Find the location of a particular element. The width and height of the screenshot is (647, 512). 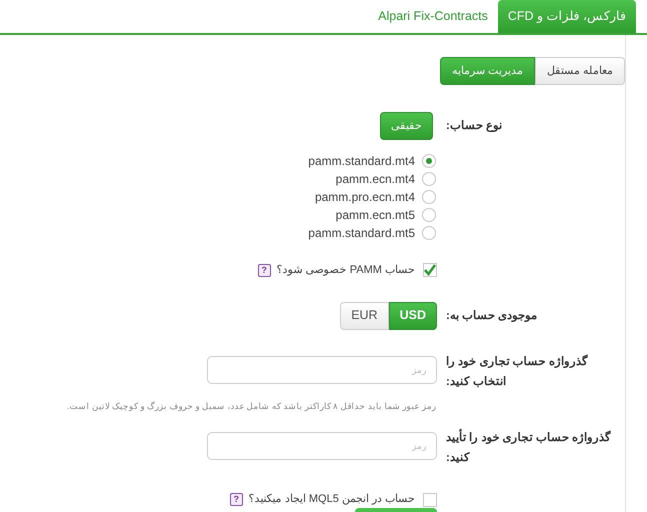

currency-option: USD is located at coordinates (412, 316).